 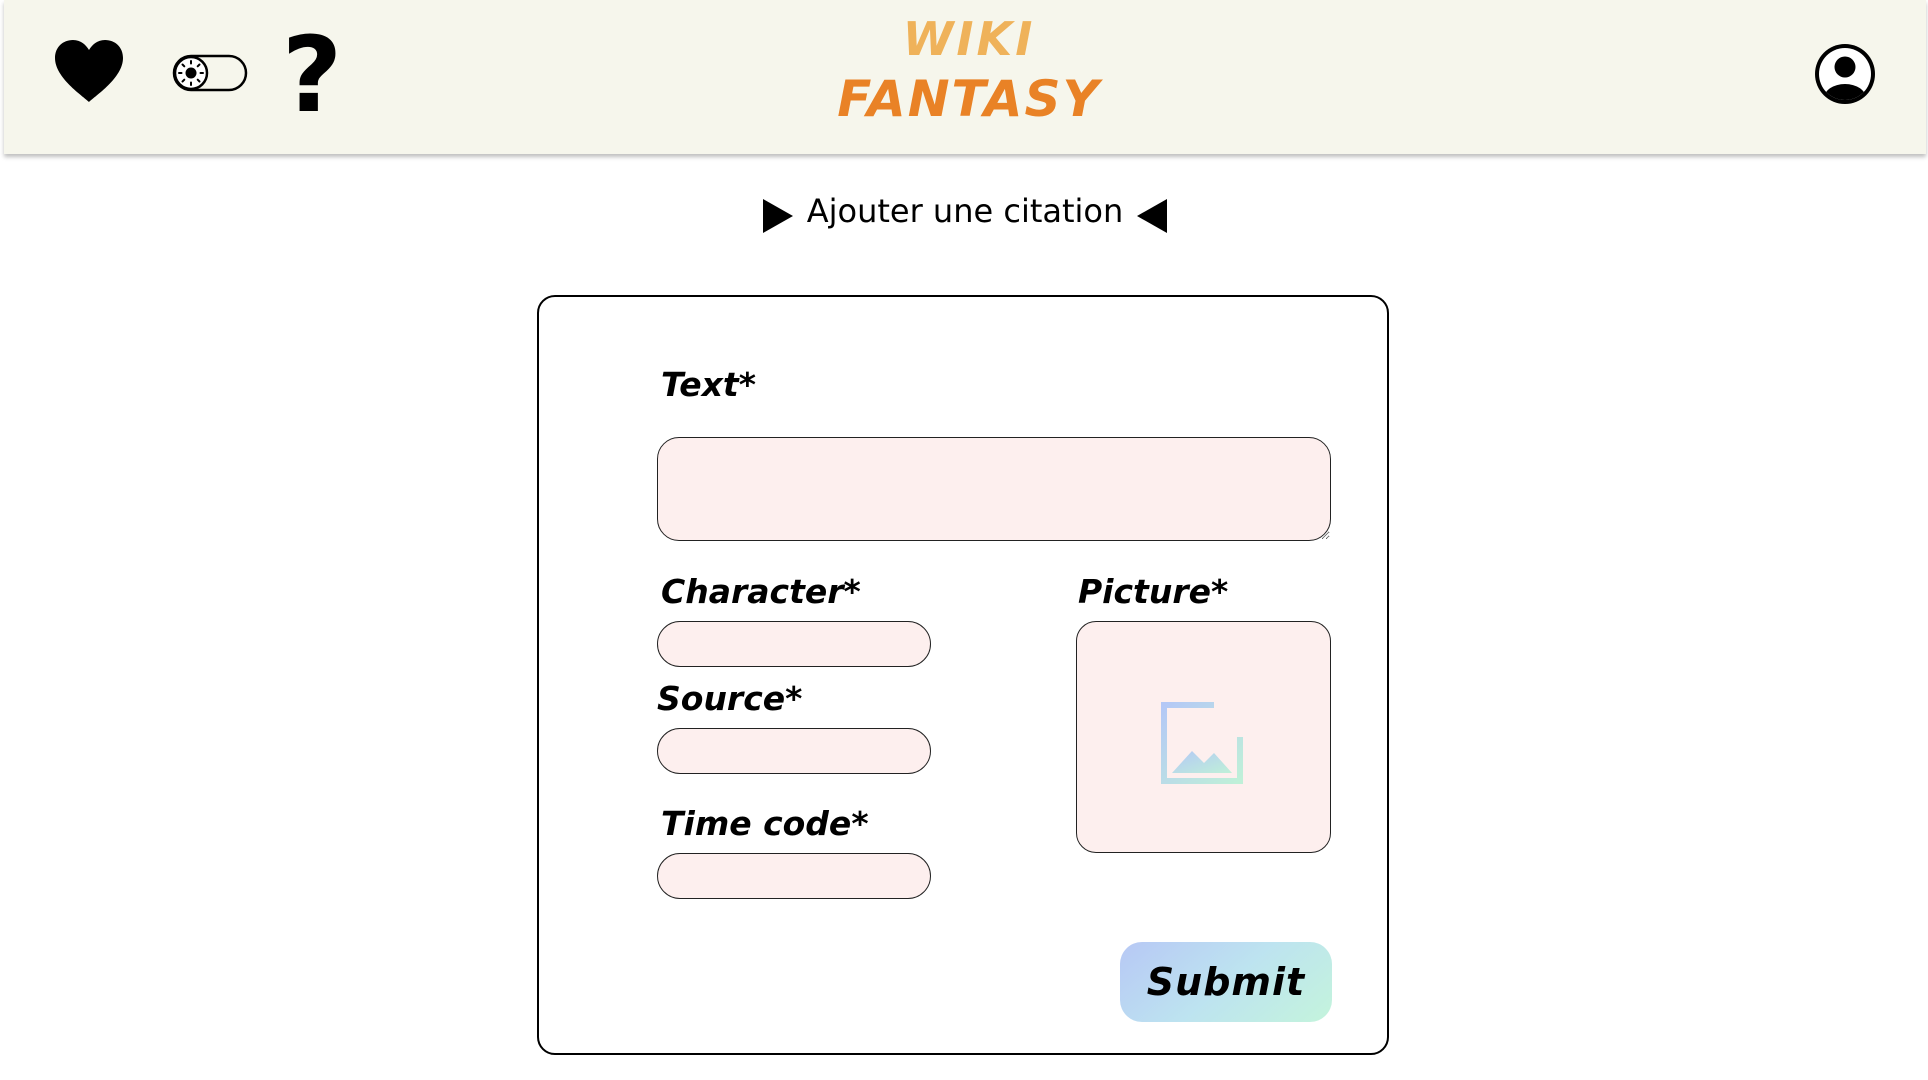 What do you see at coordinates (1152, 216) in the screenshot?
I see `triangle-left-icon` at bounding box center [1152, 216].